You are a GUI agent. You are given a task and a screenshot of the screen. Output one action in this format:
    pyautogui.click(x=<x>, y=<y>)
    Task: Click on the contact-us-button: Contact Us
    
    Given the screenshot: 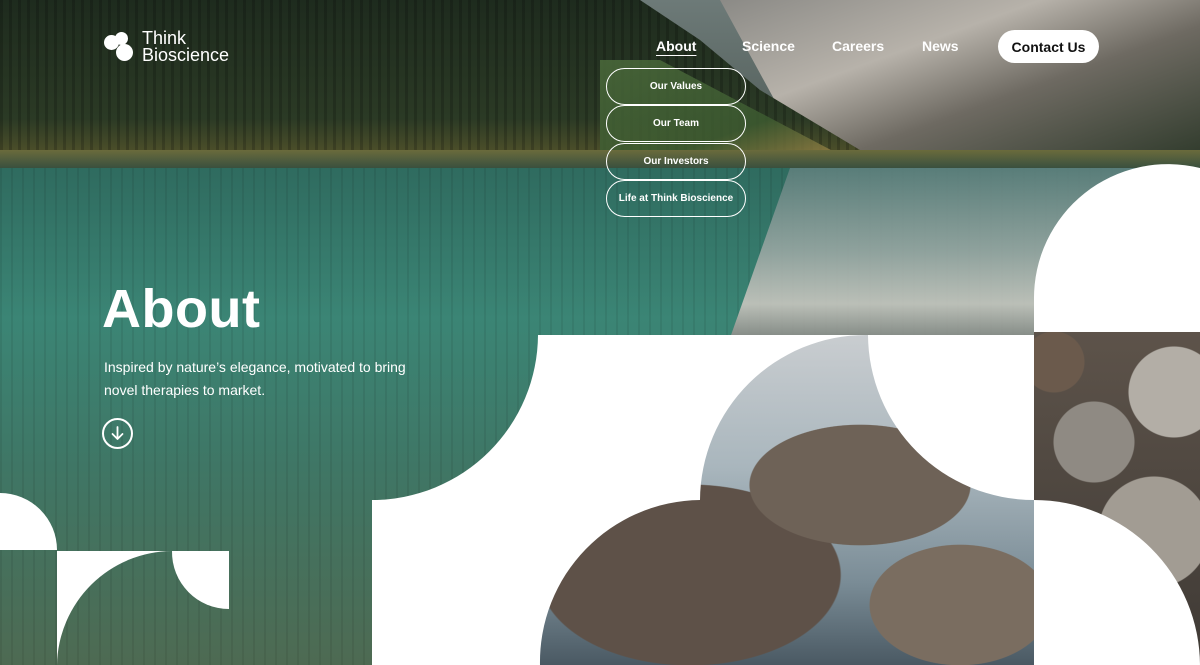 What is the action you would take?
    pyautogui.click(x=1048, y=46)
    